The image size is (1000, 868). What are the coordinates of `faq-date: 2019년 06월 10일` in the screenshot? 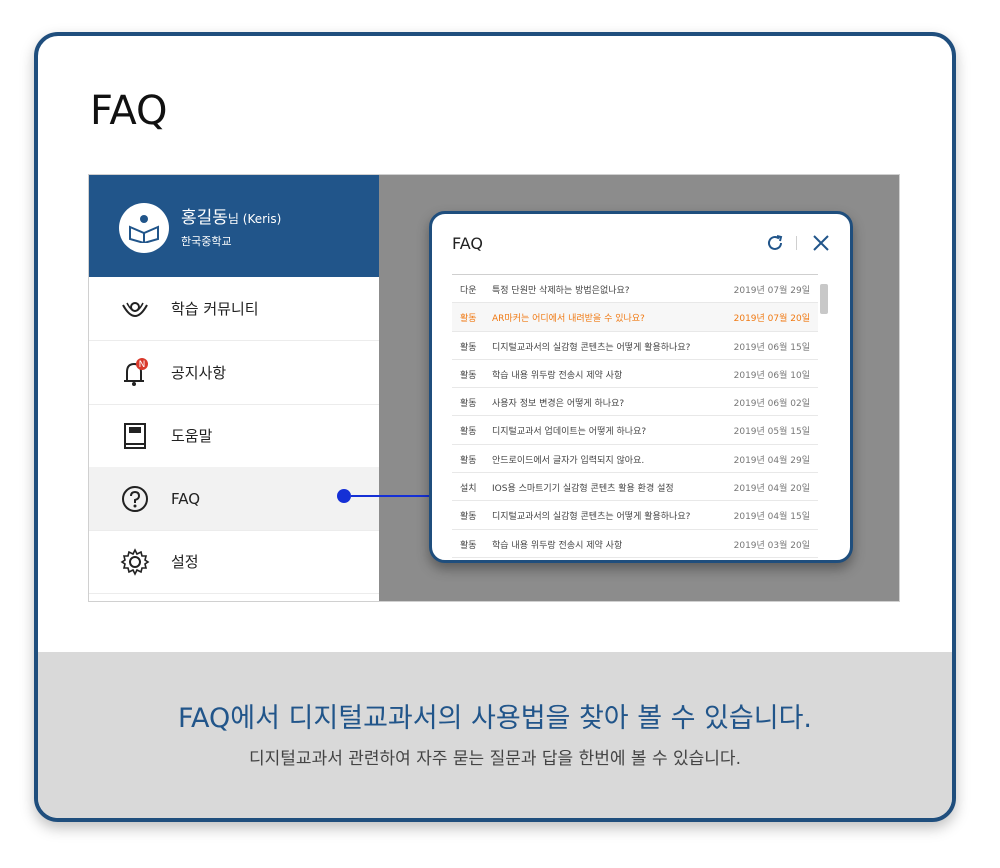 It's located at (771, 375).